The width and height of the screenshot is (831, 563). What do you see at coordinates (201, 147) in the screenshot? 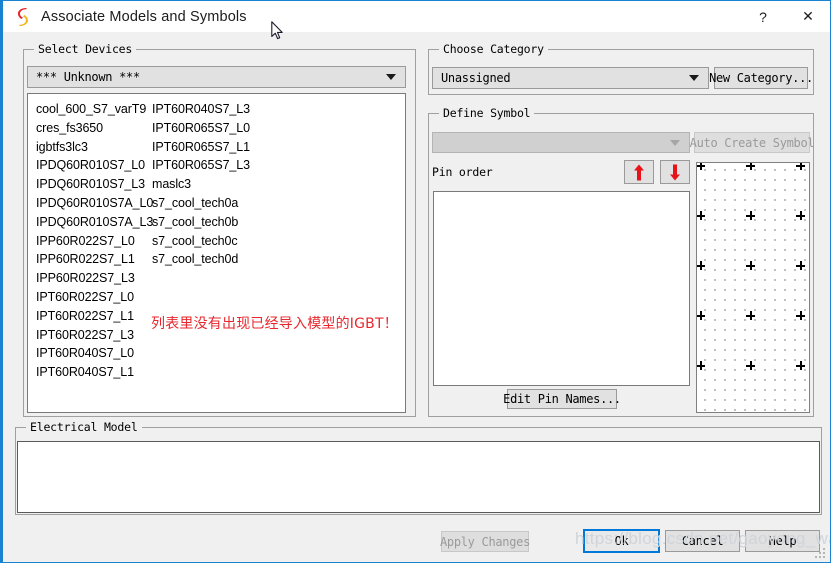
I see `device-list-item: IPT60R065S7_L1` at bounding box center [201, 147].